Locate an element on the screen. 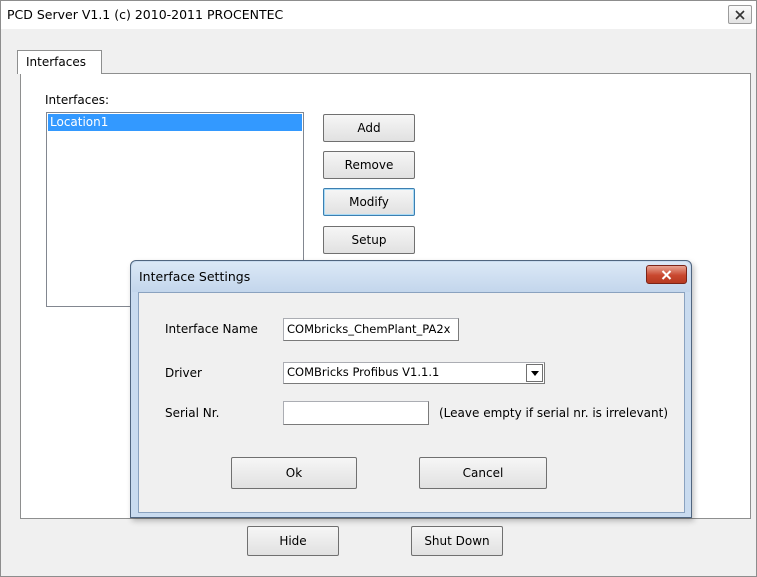 Image resolution: width=757 pixels, height=577 pixels. driver-label: Driver is located at coordinates (183, 373).